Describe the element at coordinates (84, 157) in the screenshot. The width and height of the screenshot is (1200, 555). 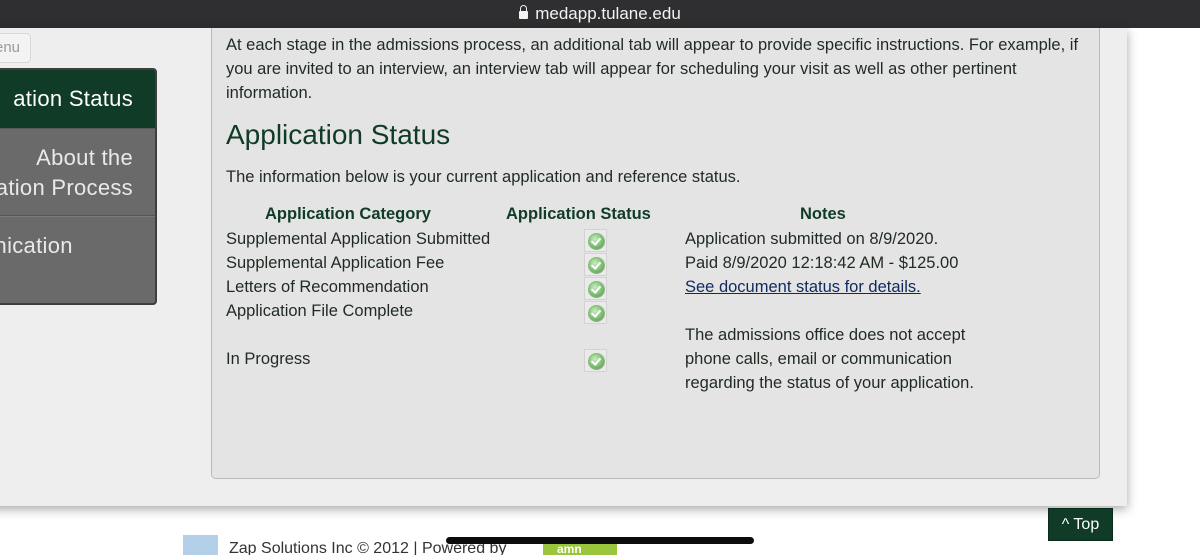
I see `sidebar-item-label: About the` at that location.